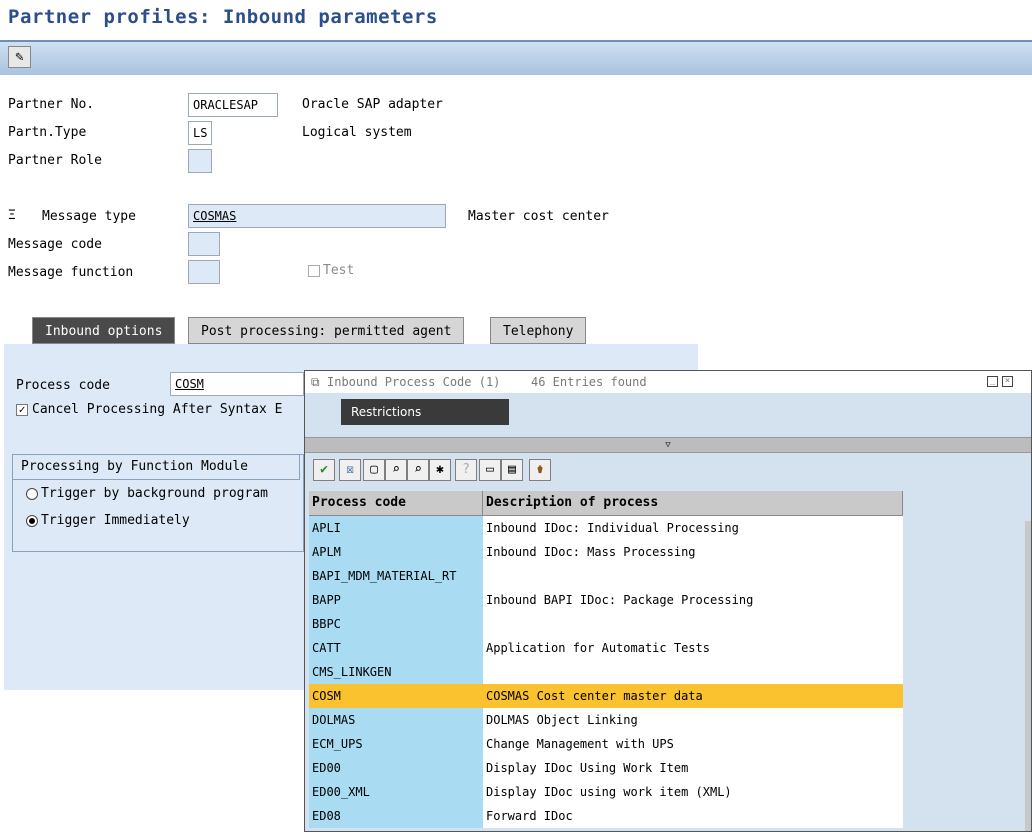 Image resolution: width=1032 pixels, height=832 pixels. What do you see at coordinates (693, 720) in the screenshot?
I see `description-cell: DOLMAS Object Linking` at bounding box center [693, 720].